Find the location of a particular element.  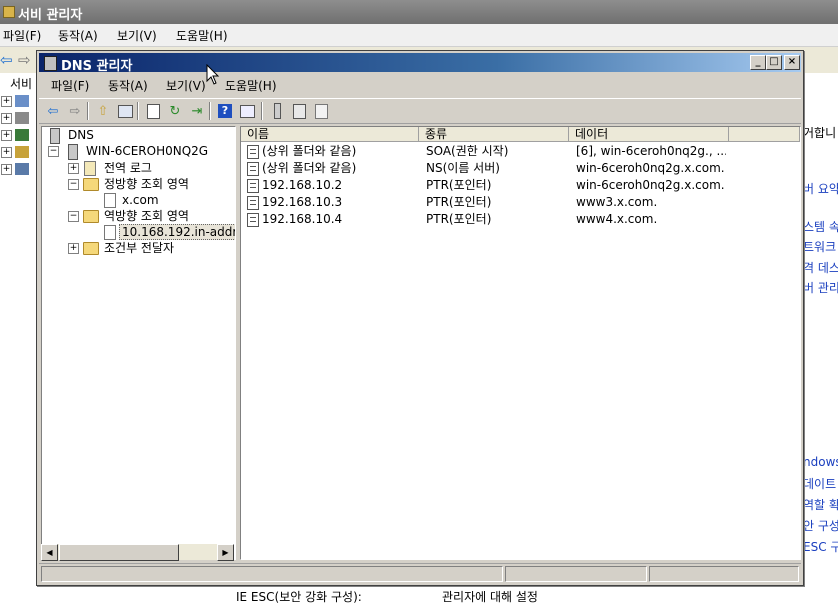

dns-server-icon is located at coordinates (50, 63).